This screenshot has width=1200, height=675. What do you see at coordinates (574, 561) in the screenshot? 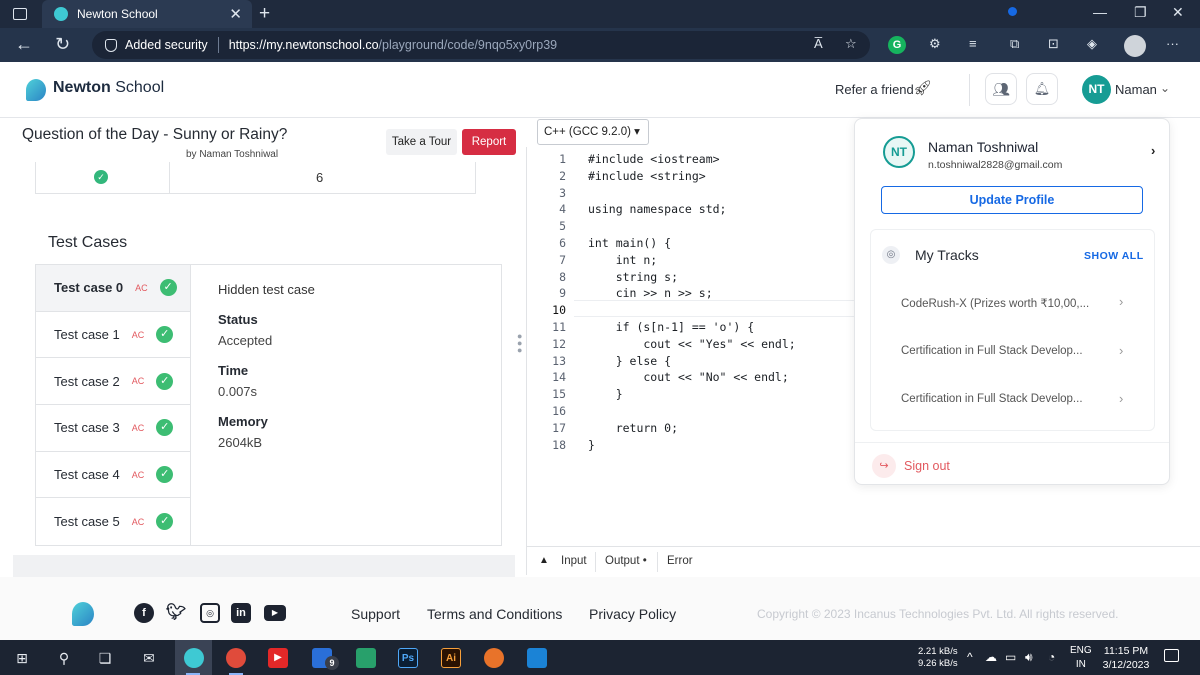
I see `tab-input: Input` at bounding box center [574, 561].